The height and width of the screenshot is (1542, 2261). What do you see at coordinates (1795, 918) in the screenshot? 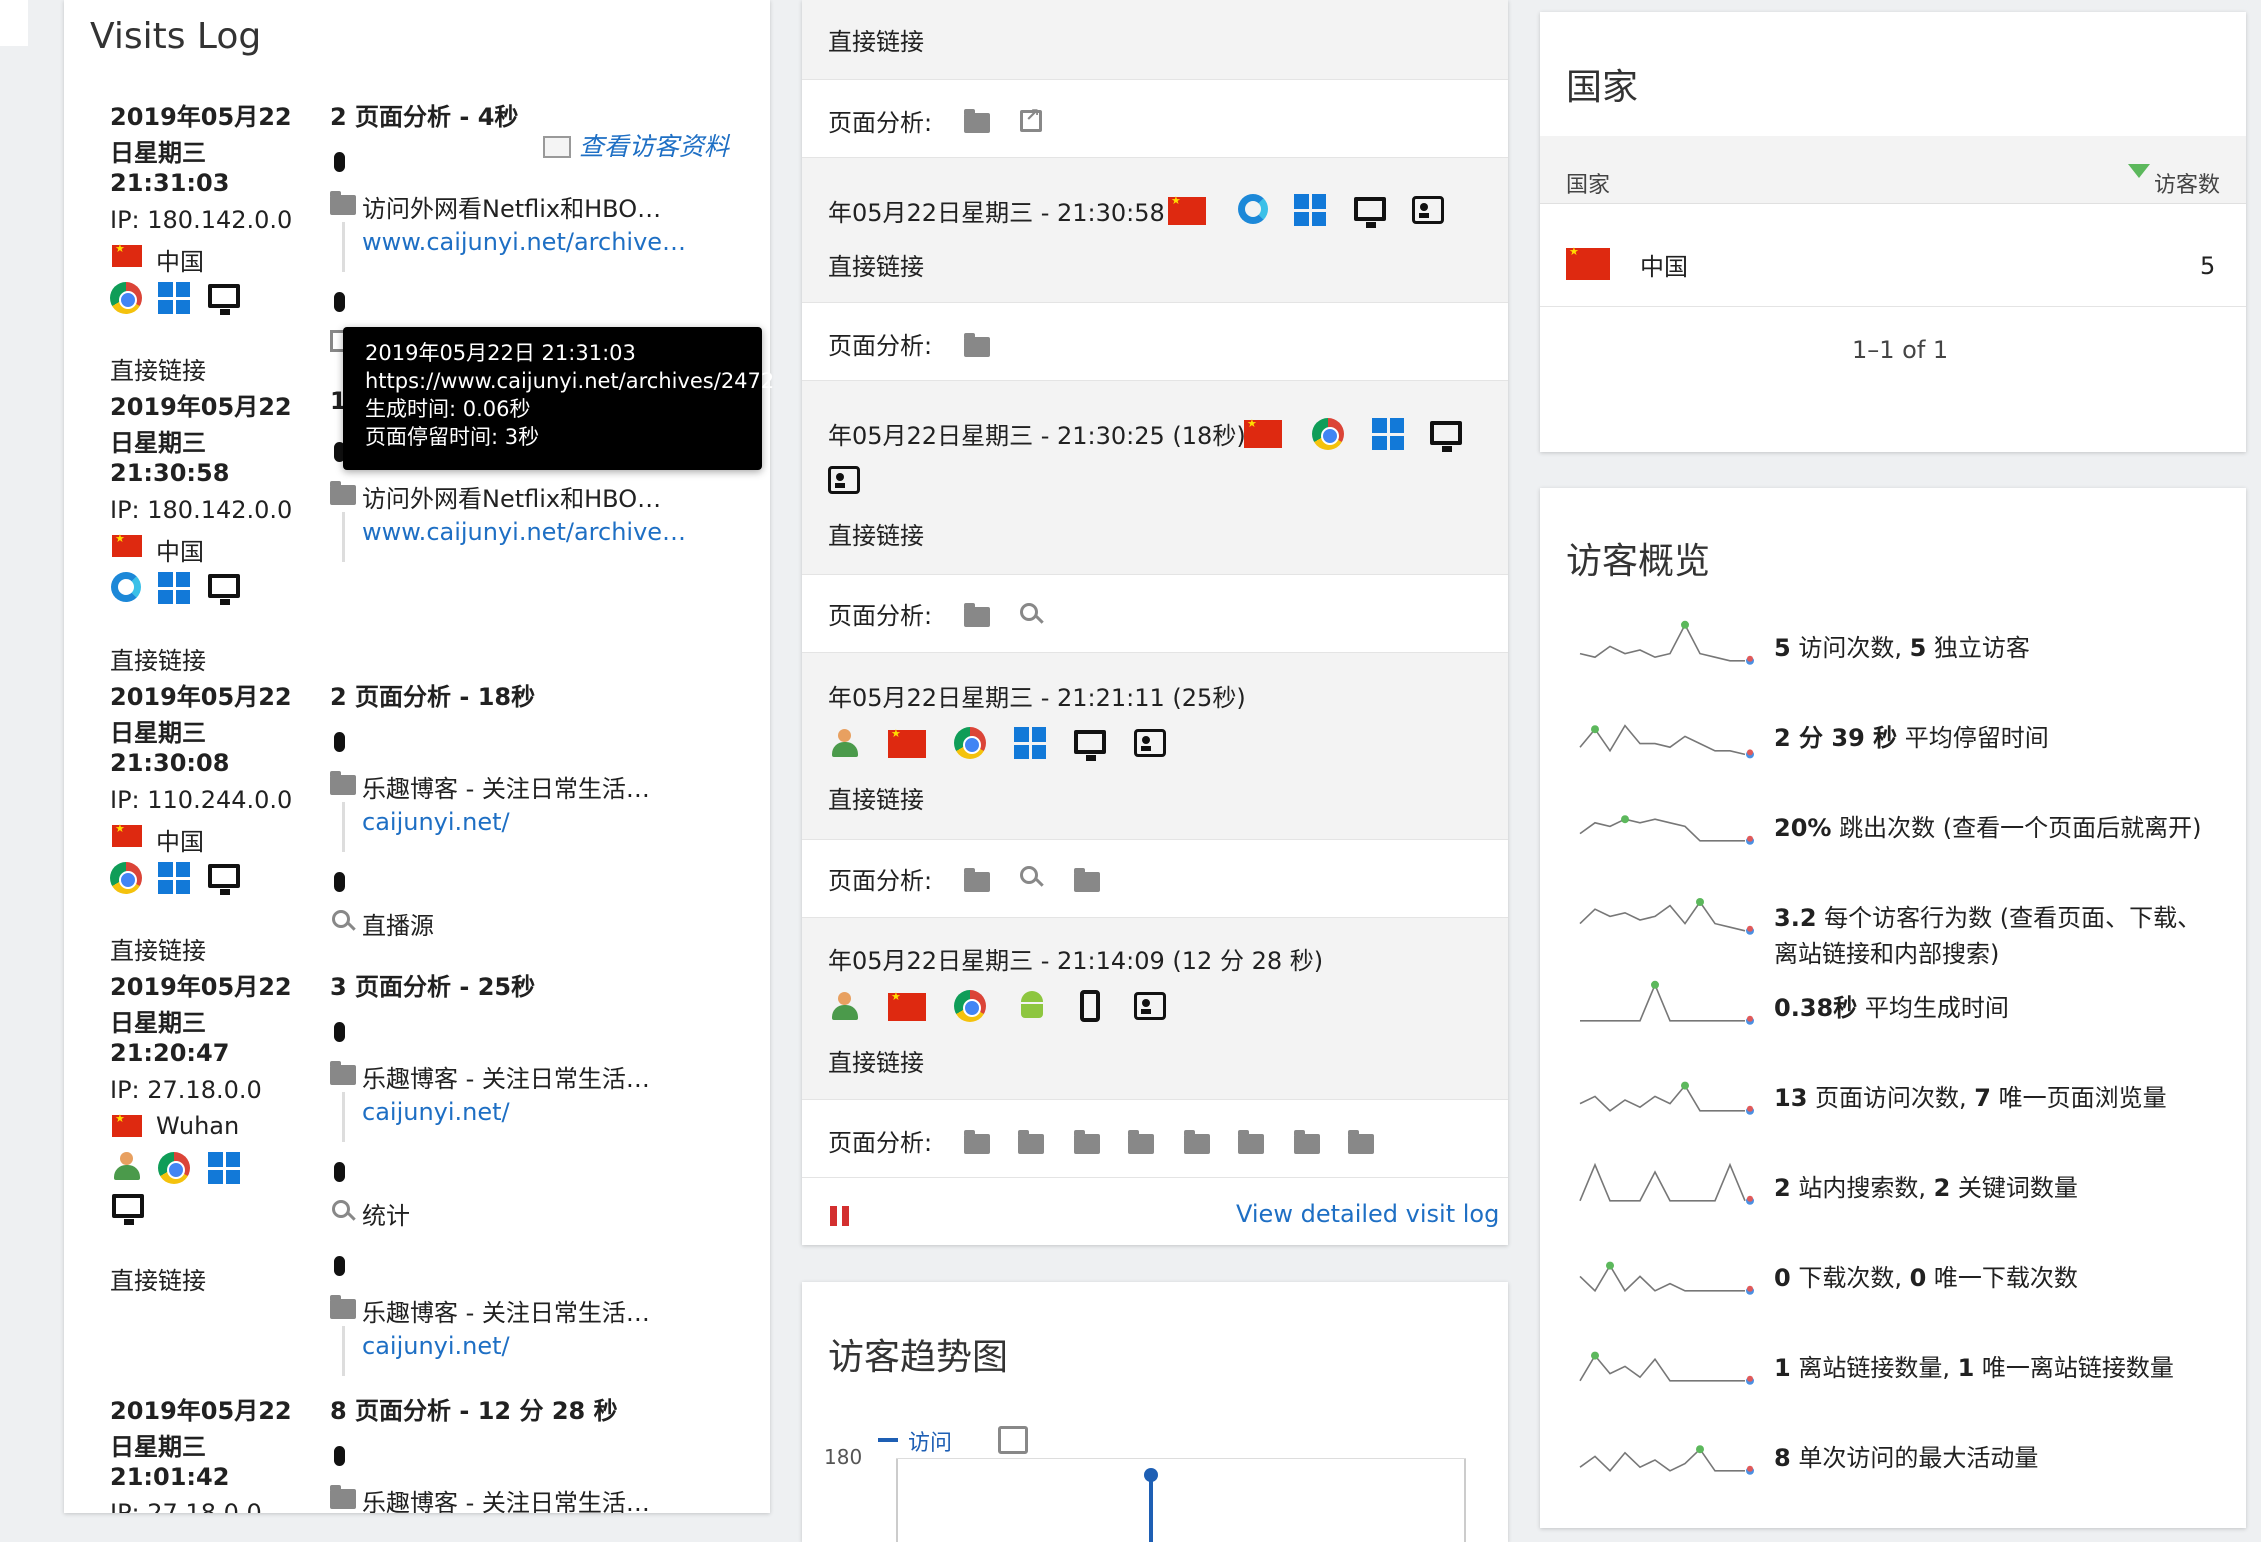
I see `metric-value: 3.2` at bounding box center [1795, 918].